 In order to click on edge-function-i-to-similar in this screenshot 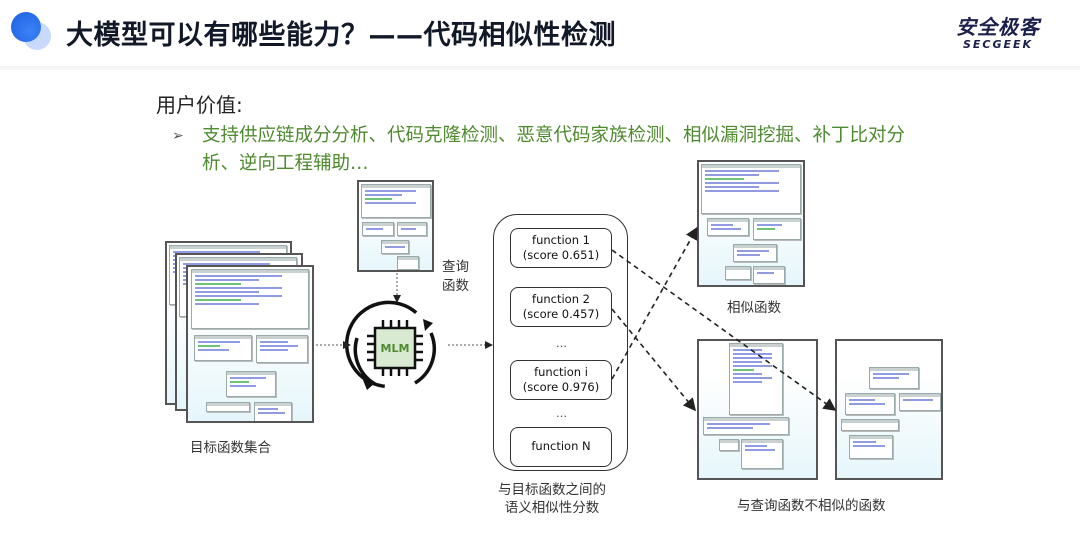, I will do `click(654, 303)`.